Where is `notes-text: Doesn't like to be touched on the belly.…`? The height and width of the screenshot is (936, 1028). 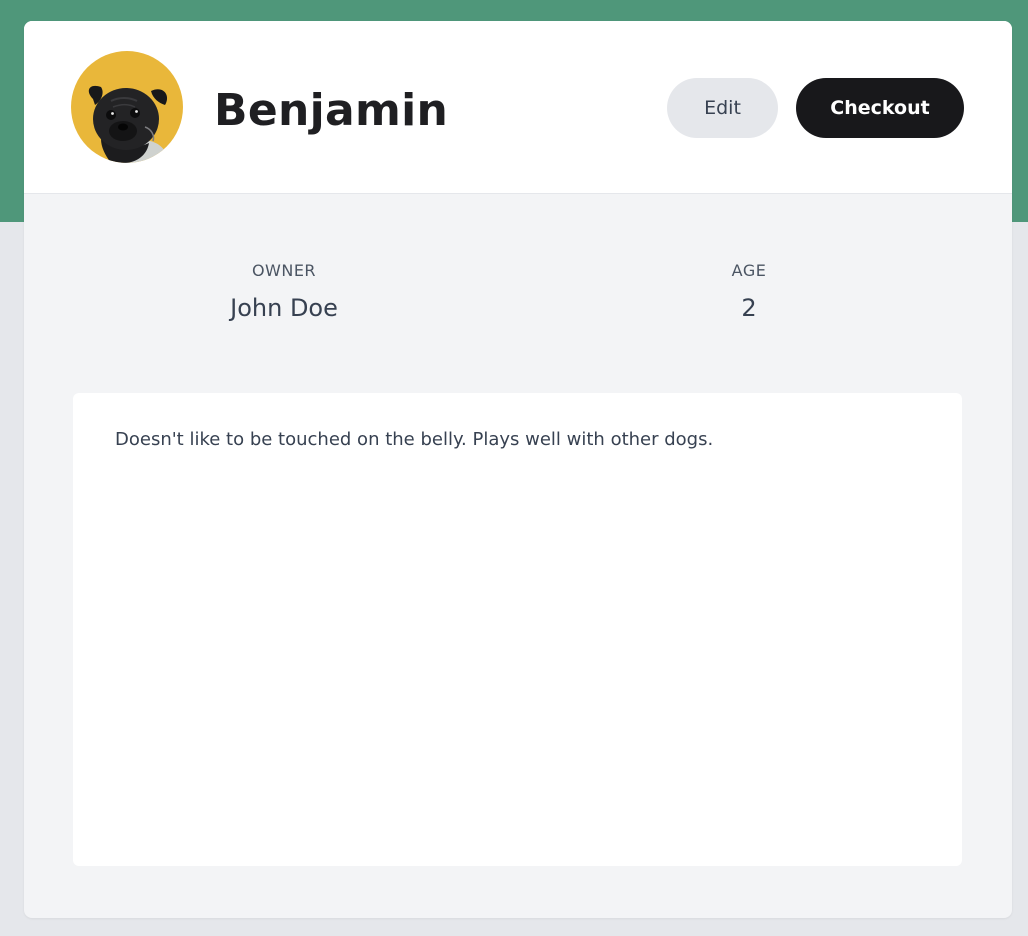
notes-text: Doesn't like to be touched on the belly.… is located at coordinates (414, 439).